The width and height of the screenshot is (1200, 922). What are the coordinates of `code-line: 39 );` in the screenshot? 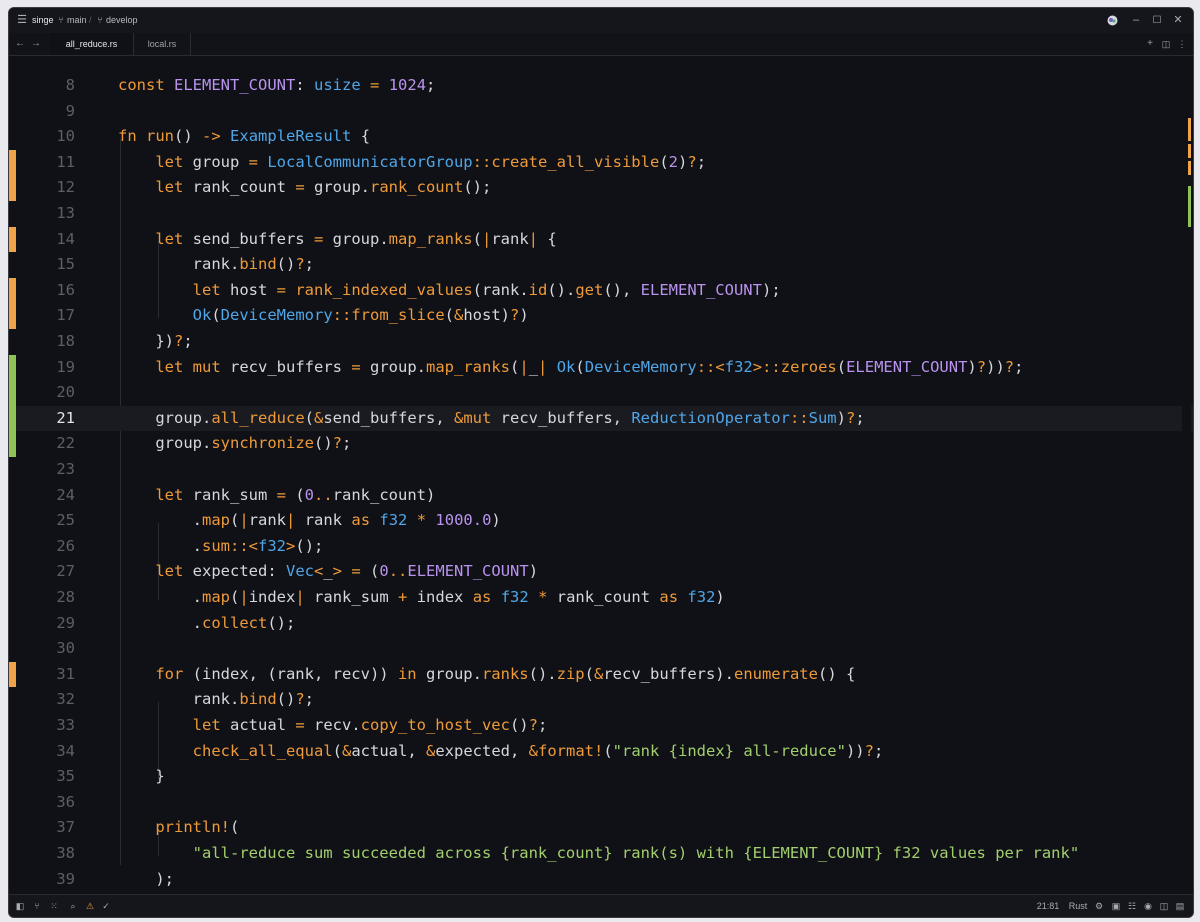 It's located at (601, 880).